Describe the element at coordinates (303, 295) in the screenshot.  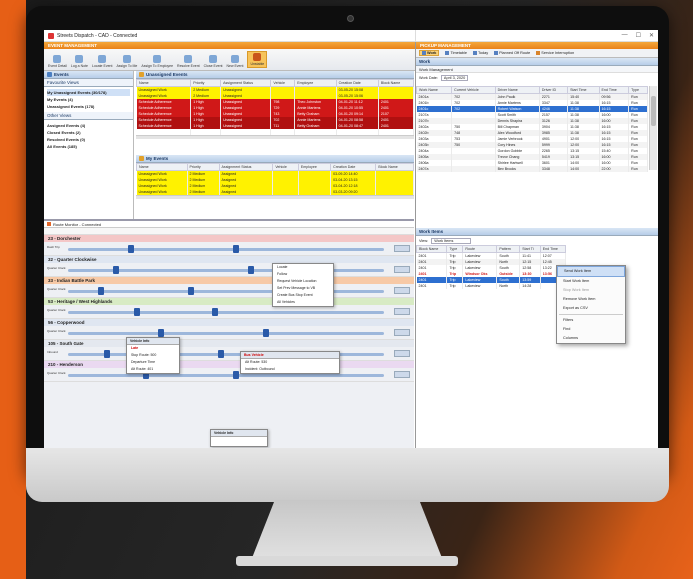
I see `menu-create-stop-event: Create Bus Stop Event` at that location.